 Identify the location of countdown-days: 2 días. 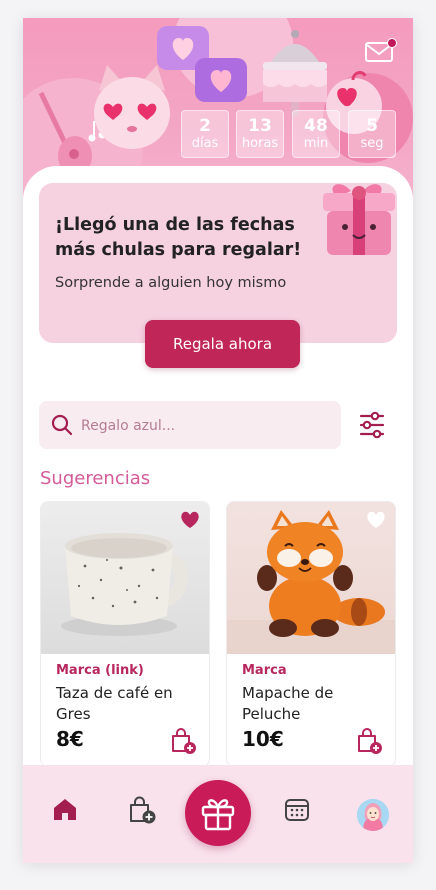
(205, 134).